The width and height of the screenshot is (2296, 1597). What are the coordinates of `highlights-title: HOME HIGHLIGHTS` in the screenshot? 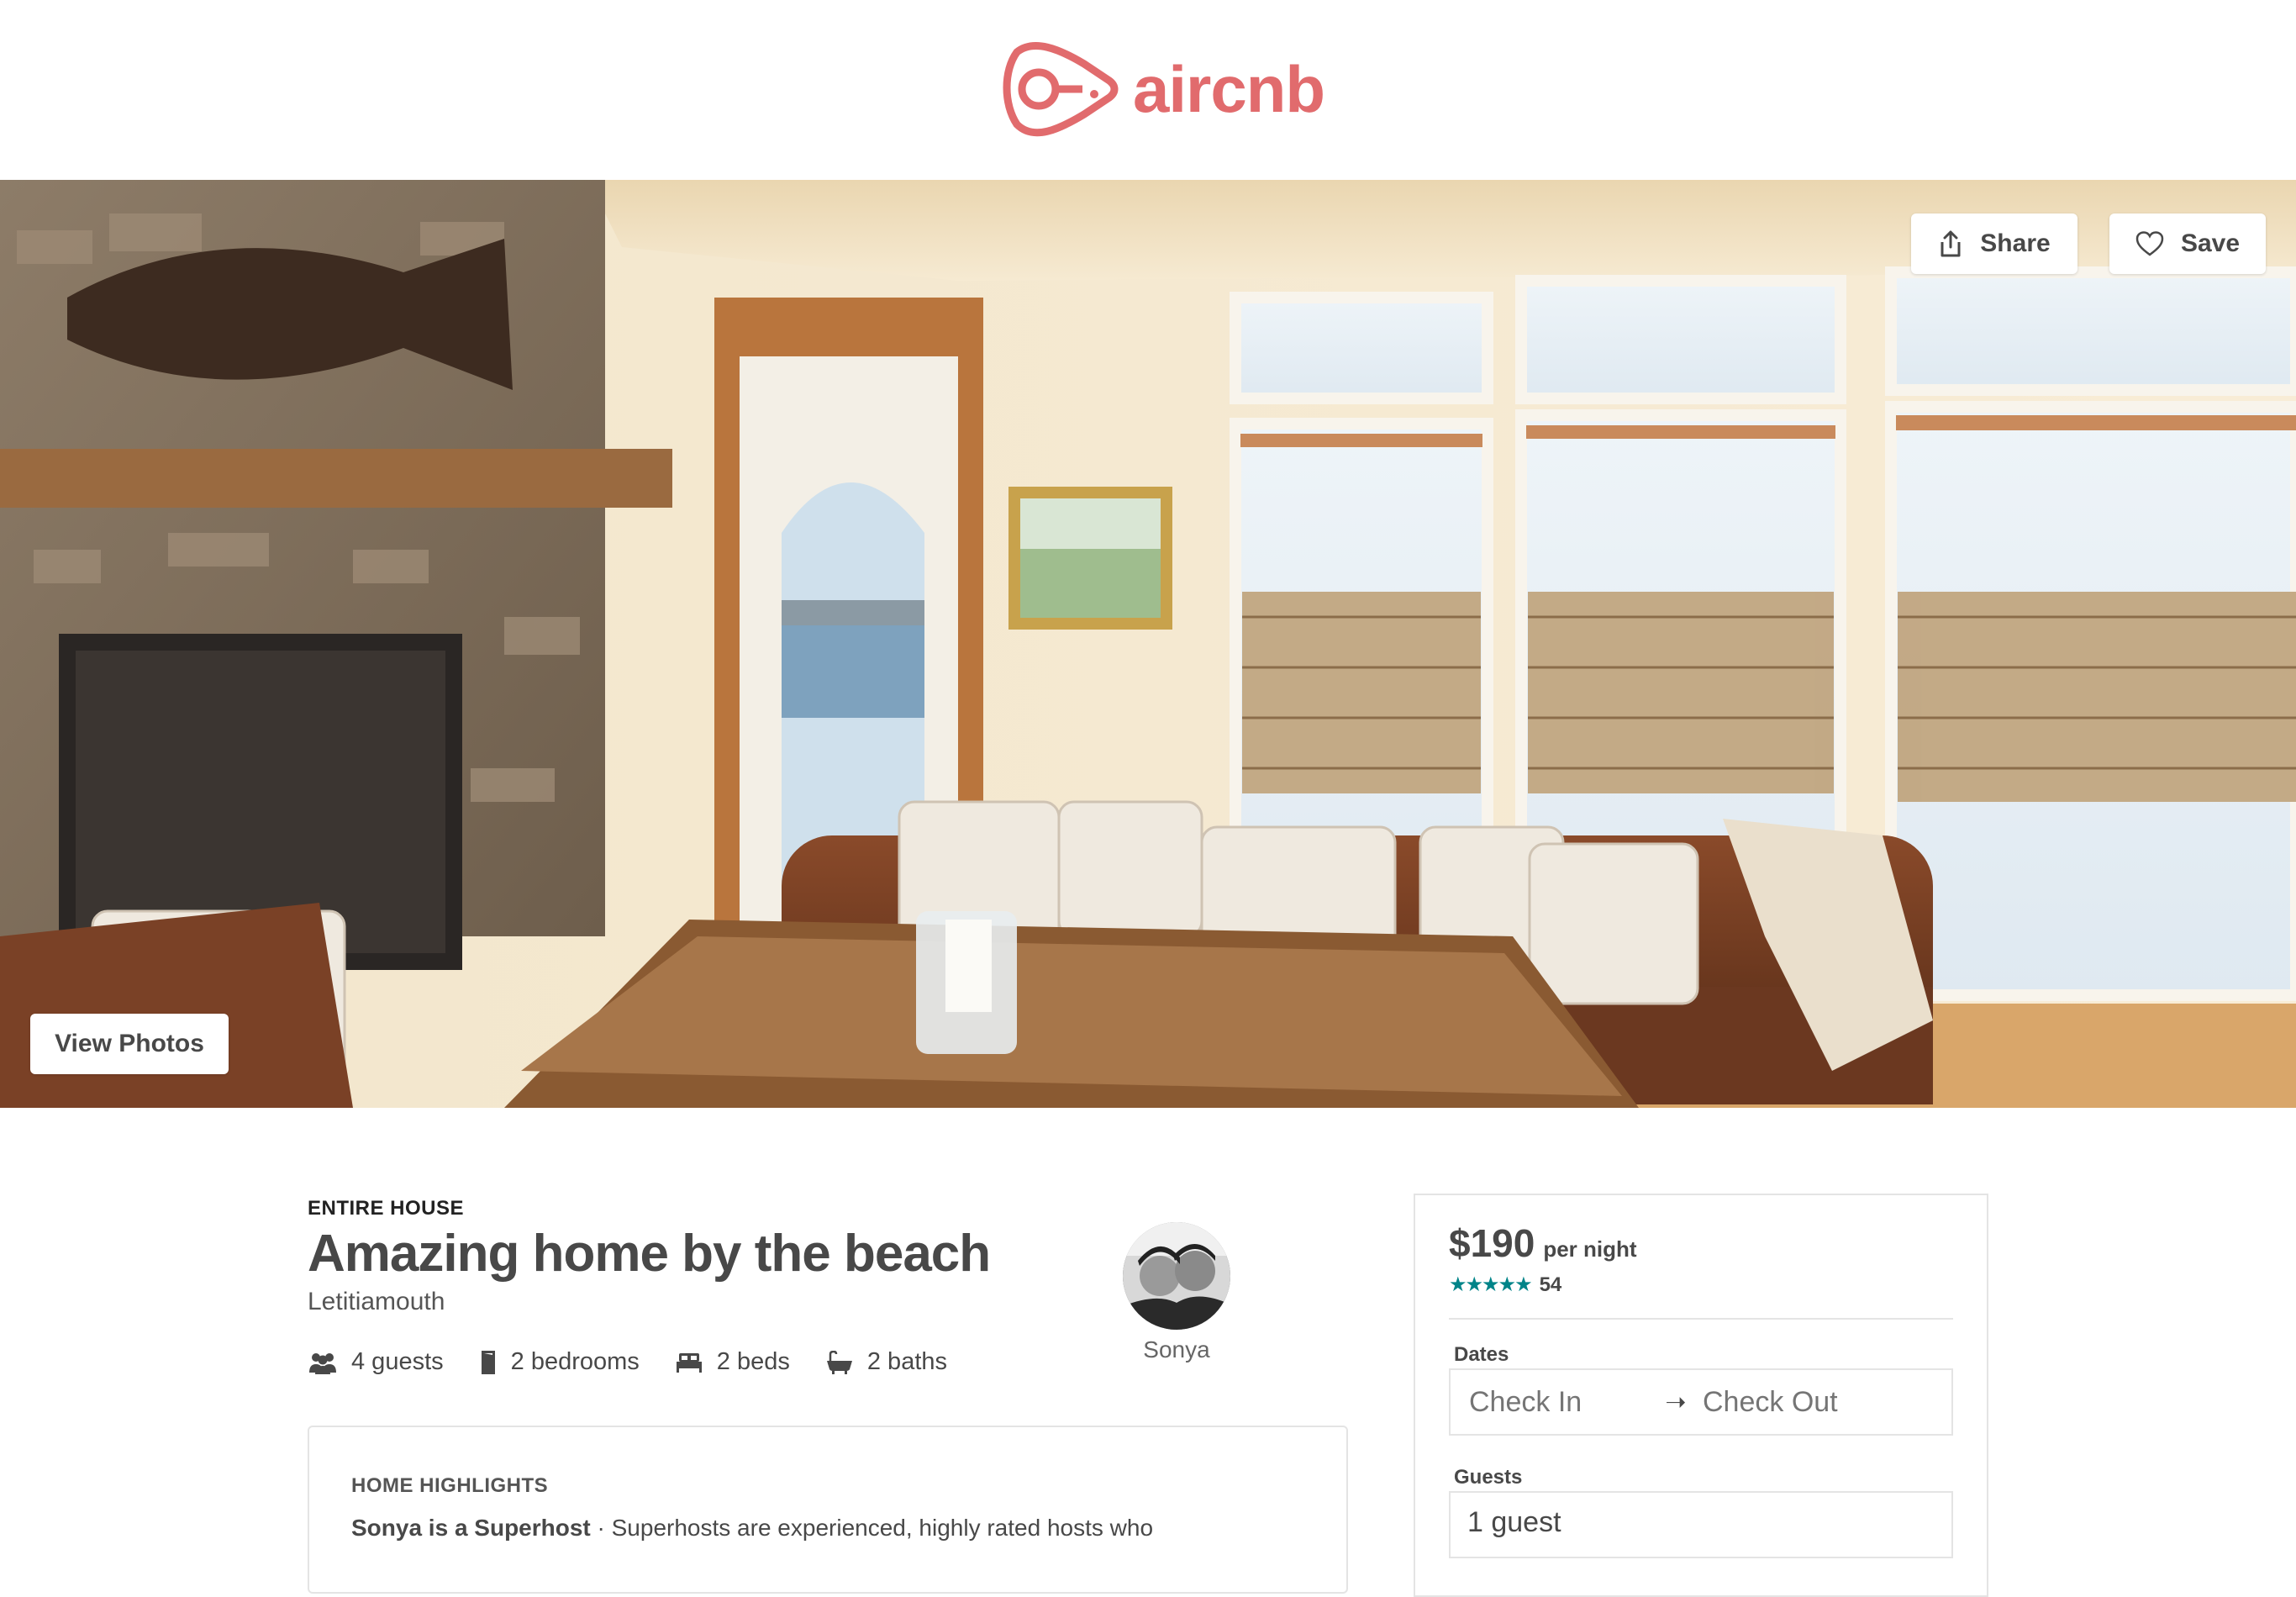 It's located at (450, 1485).